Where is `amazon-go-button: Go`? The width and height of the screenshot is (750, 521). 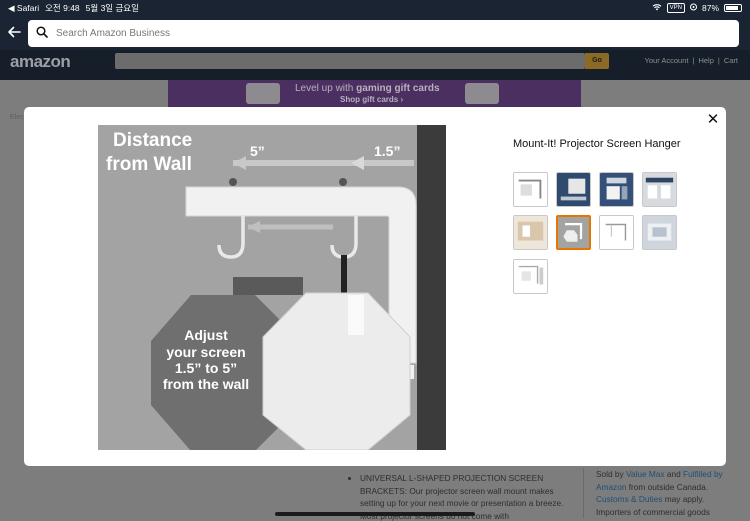
amazon-go-button: Go is located at coordinates (597, 61).